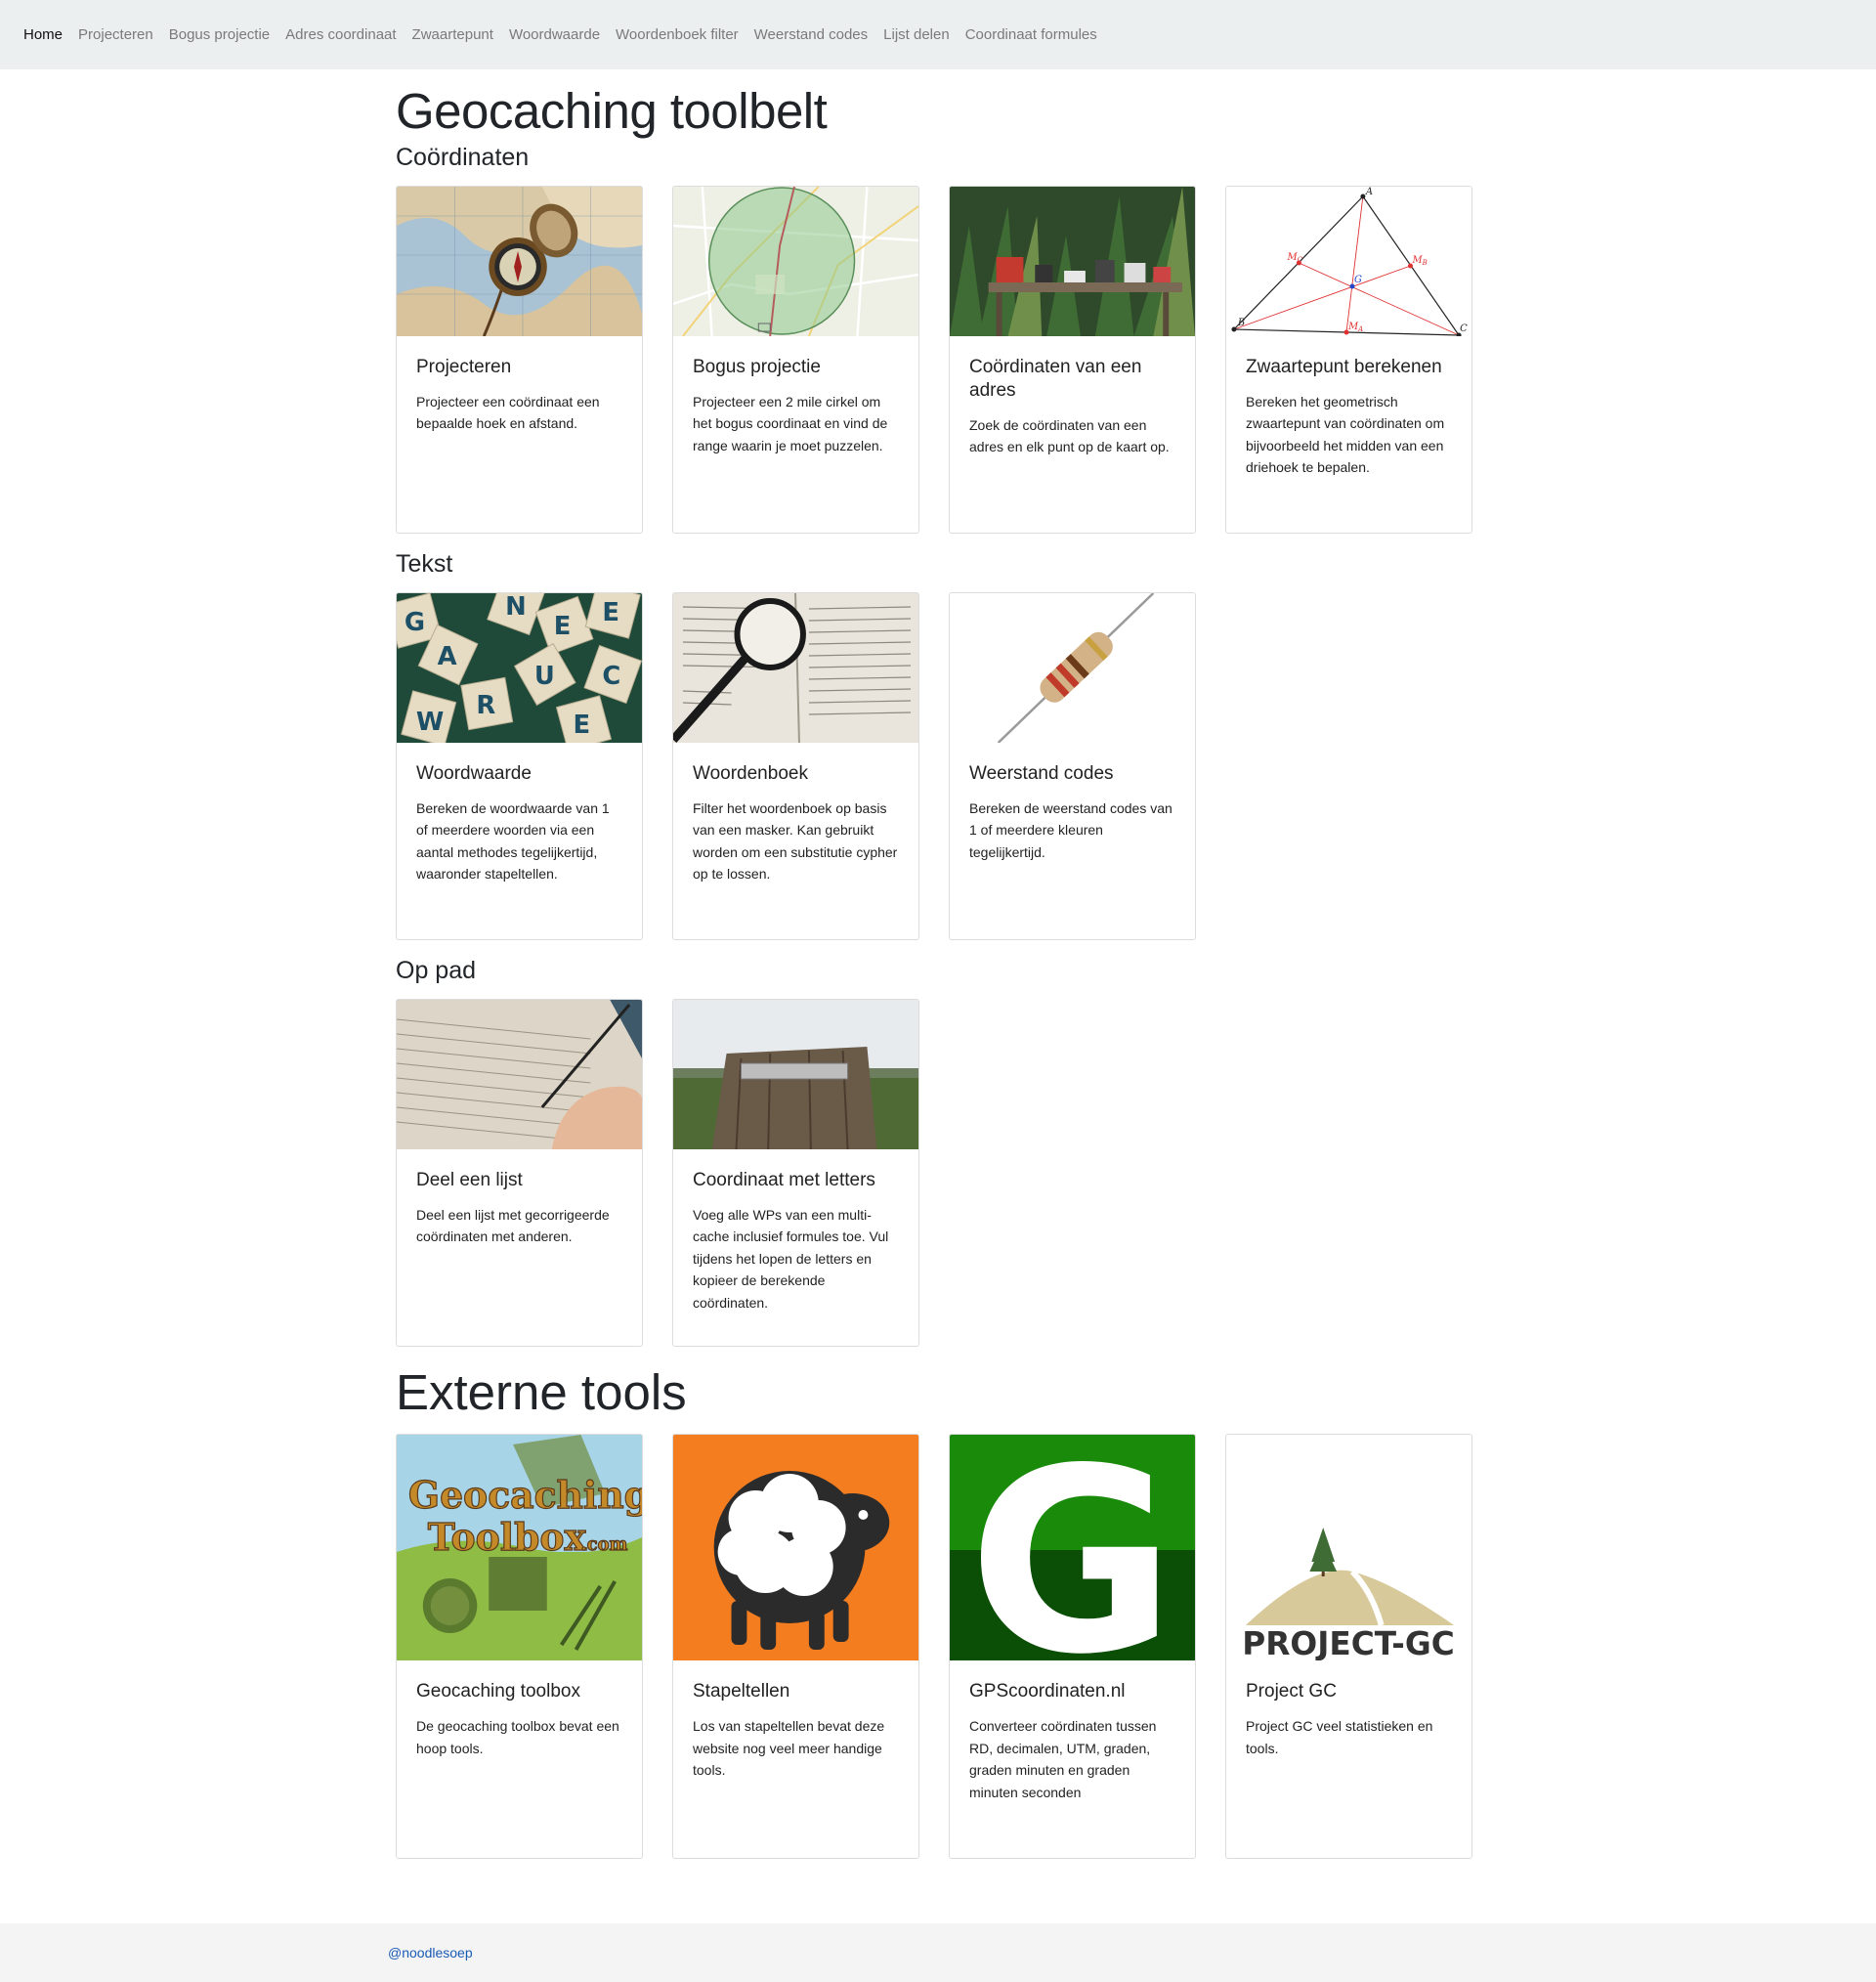  Describe the element at coordinates (1340, 1737) in the screenshot. I see `card-text: Project GC veel statistieken en tools.` at that location.